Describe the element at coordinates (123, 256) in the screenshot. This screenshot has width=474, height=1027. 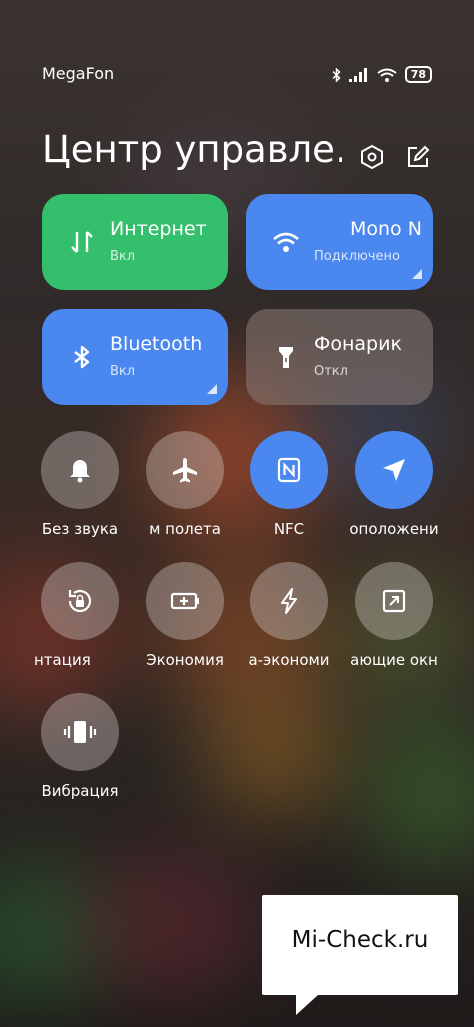
I see `internet-tile-status: Вкл` at that location.